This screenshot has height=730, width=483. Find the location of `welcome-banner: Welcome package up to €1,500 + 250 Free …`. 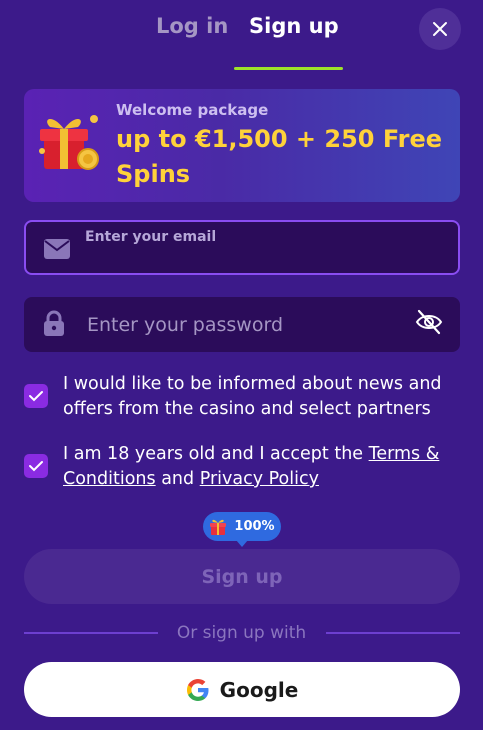

welcome-banner: Welcome package up to €1,500 + 250 Free … is located at coordinates (242, 145).